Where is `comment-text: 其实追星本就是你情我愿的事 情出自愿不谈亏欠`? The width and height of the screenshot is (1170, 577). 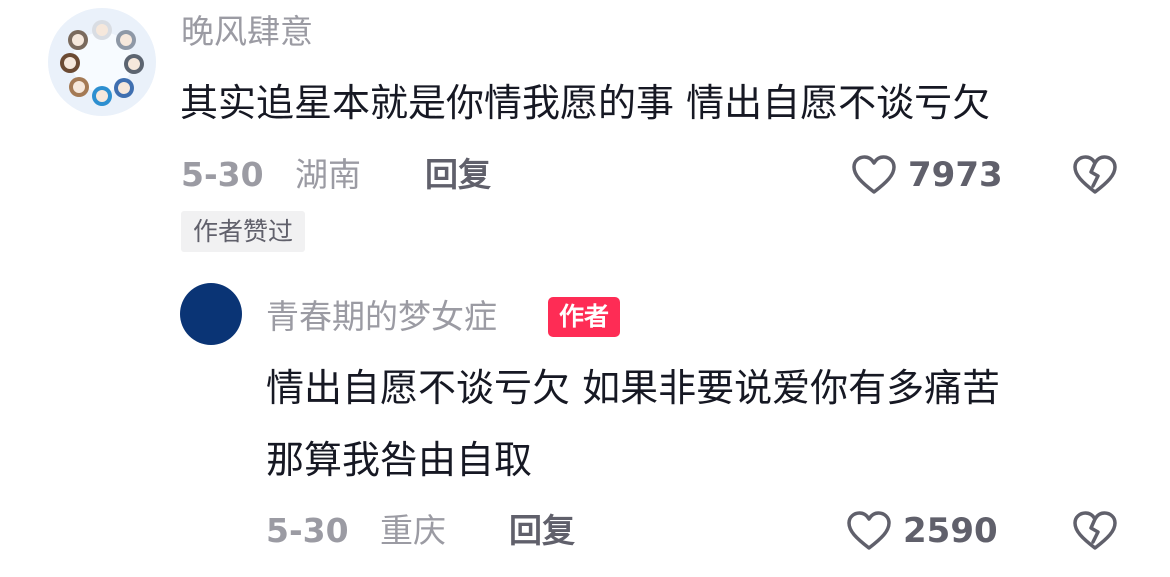
comment-text: 其实追星本就是你情我愿的事 情出自愿不谈亏欠 is located at coordinates (585, 103).